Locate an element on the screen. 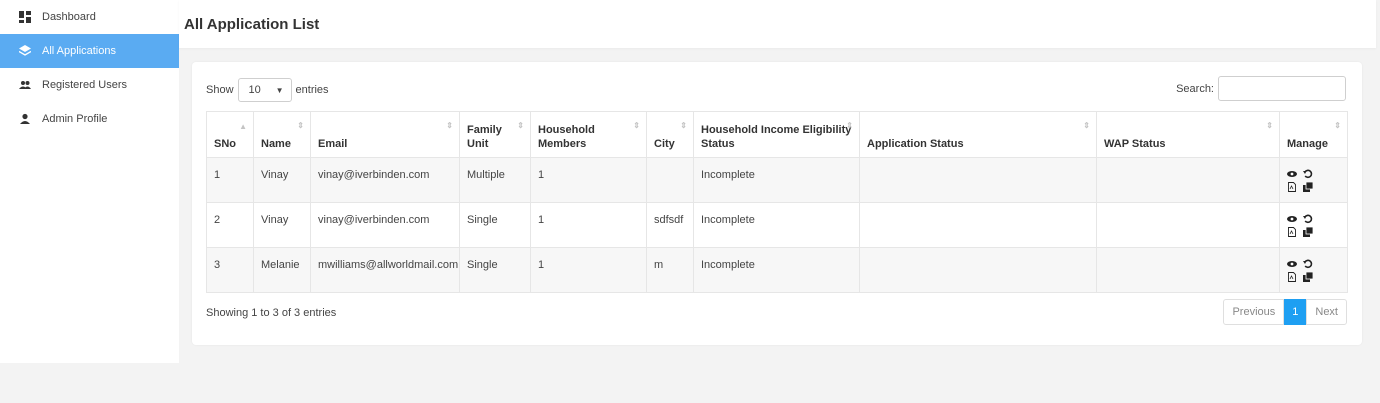  dashboard-icon is located at coordinates (25, 17).